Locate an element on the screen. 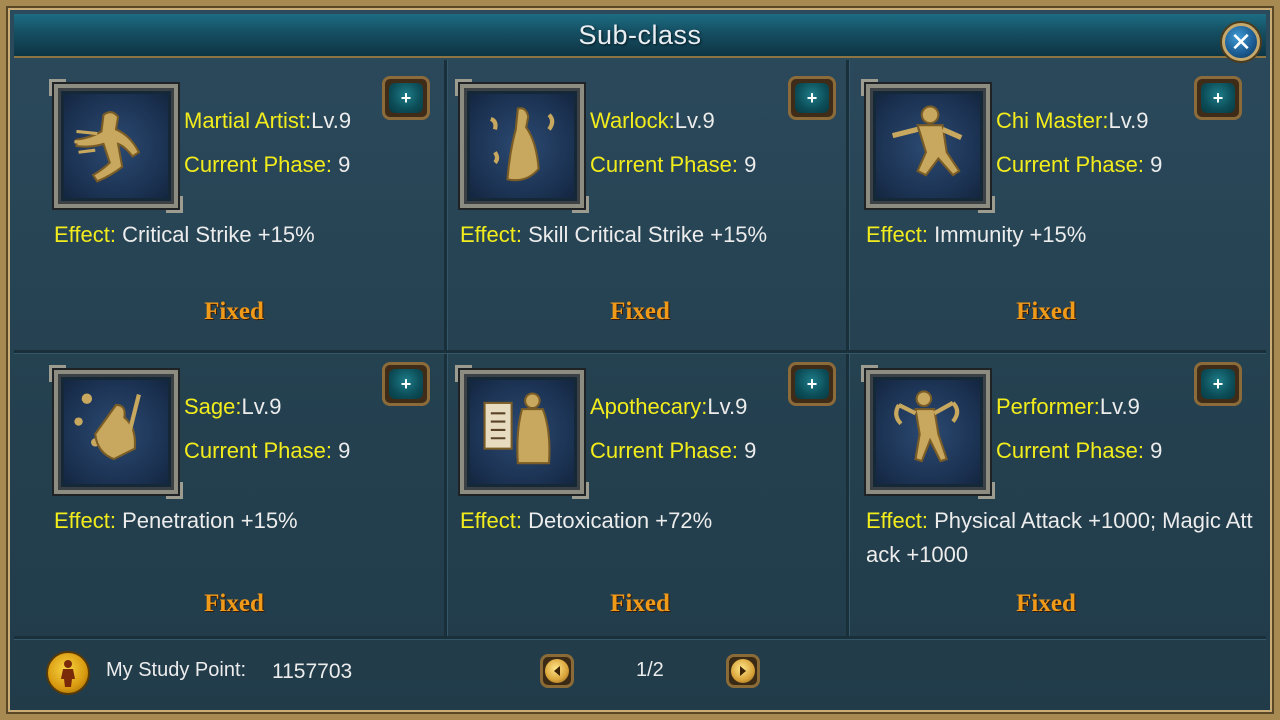  class-effect: Effect: Detoxication +72% is located at coordinates (655, 521).